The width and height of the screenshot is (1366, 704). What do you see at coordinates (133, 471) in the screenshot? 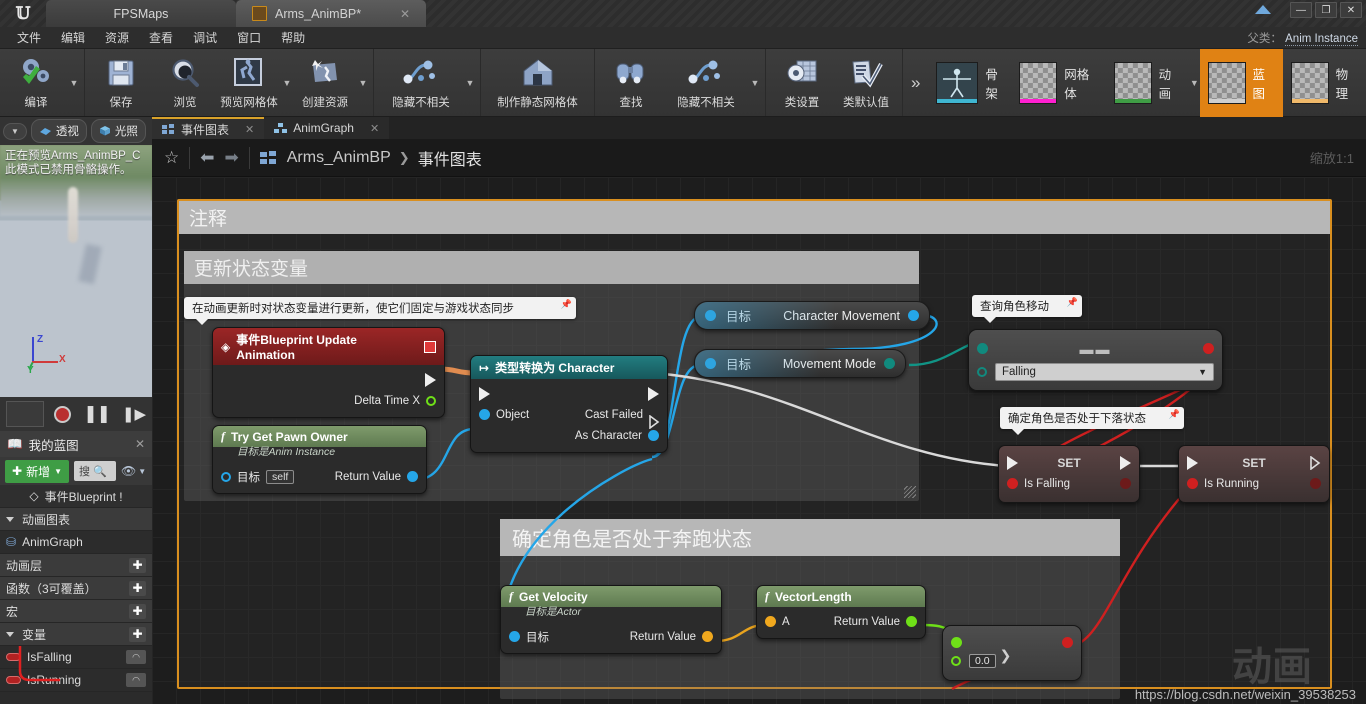
I see `visibility-toggle: 👁 ▼` at bounding box center [133, 471].